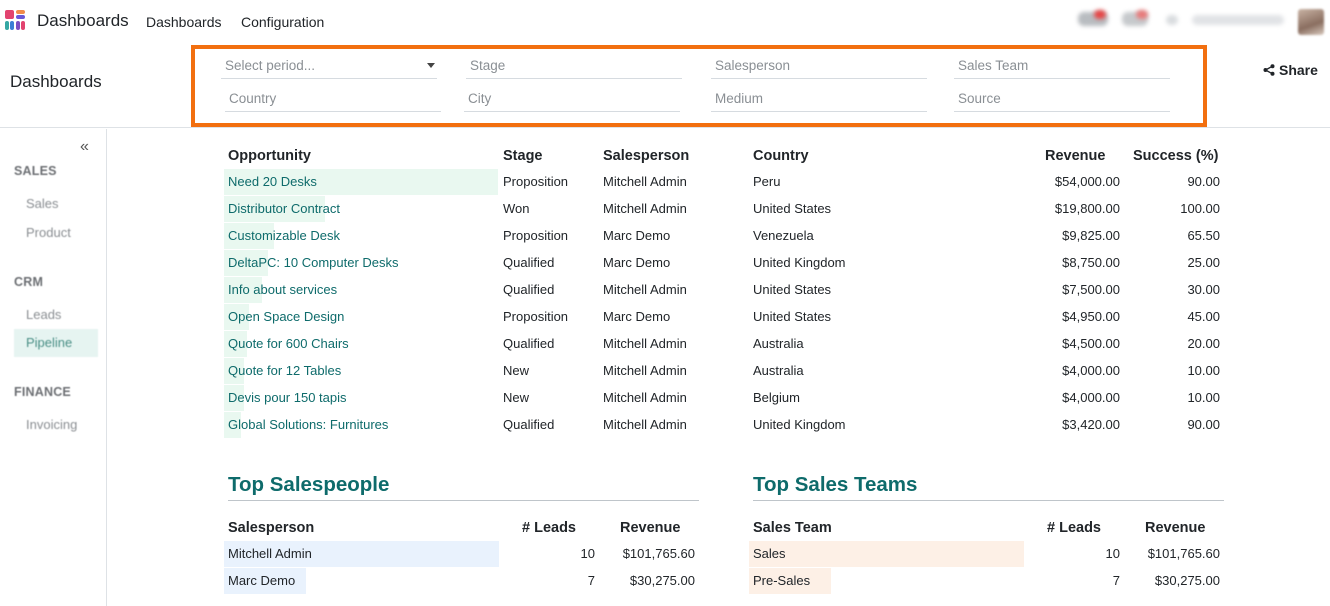 The width and height of the screenshot is (1330, 606). What do you see at coordinates (1091, 397) in the screenshot?
I see `revenue-cell: $4,000.00` at bounding box center [1091, 397].